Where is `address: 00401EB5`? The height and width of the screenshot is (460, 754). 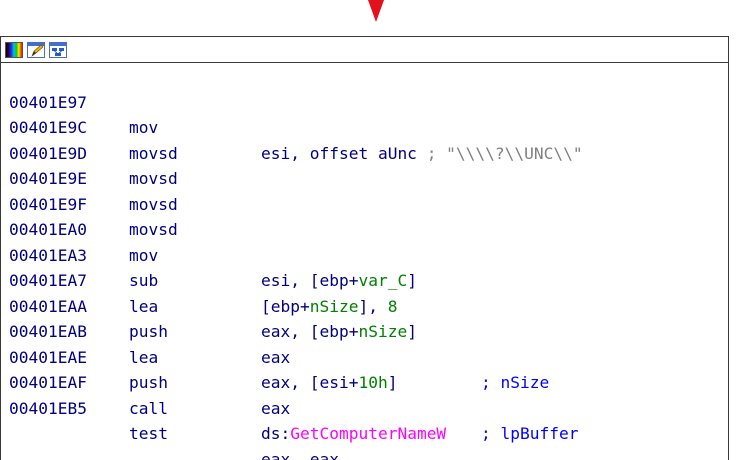 address: 00401EB5 is located at coordinates (48, 408).